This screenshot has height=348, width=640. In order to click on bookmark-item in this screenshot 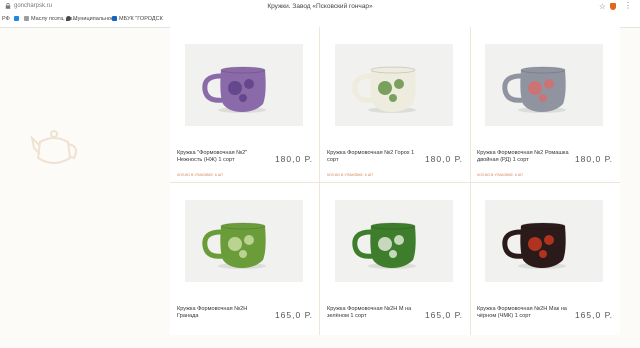, I will do `click(17, 19)`.